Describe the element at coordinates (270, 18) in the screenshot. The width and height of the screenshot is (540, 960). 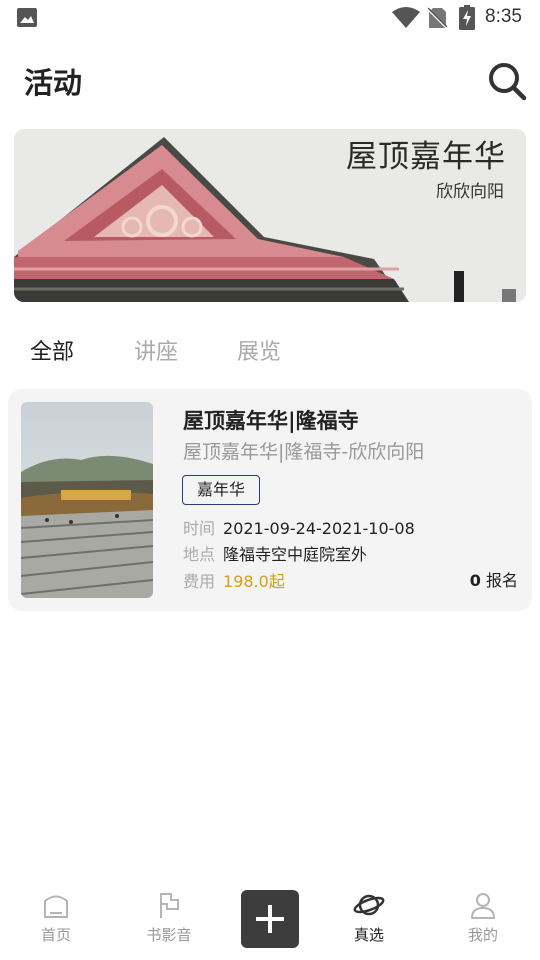
I see `status-bar: 8:35` at that location.